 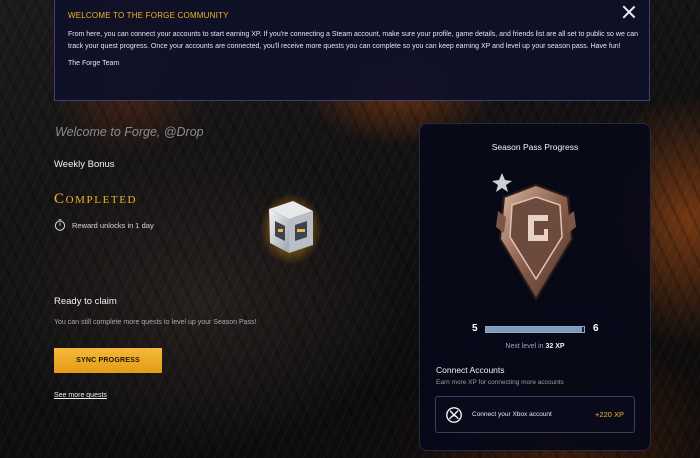 I want to click on reward-box-icon, so click(x=291, y=229).